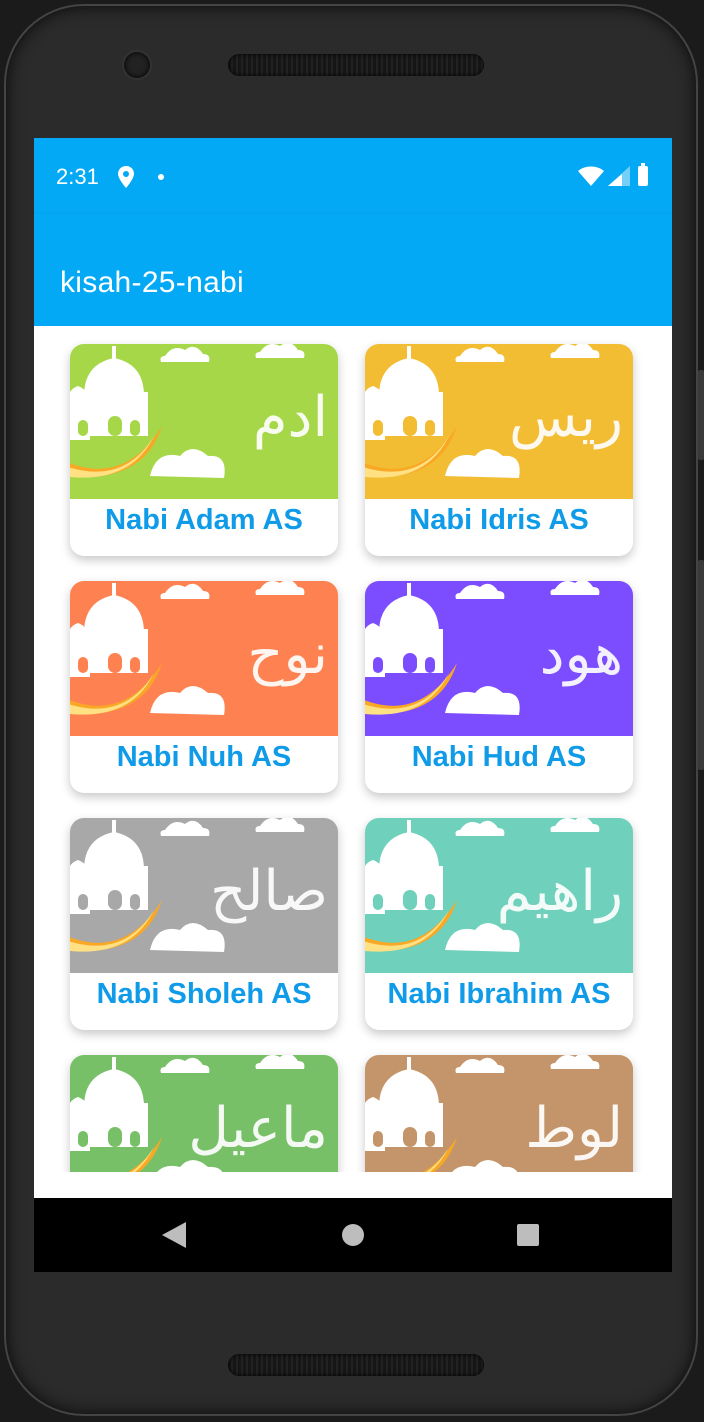  Describe the element at coordinates (137, 65) in the screenshot. I see `front-camera` at that location.